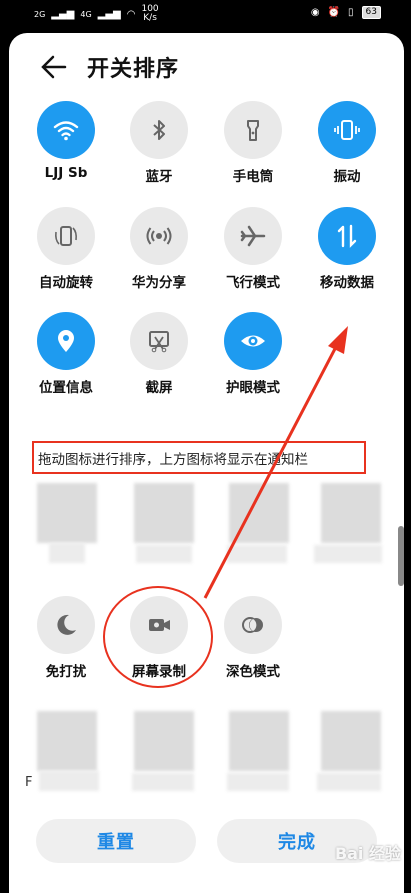  What do you see at coordinates (63, 14) in the screenshot?
I see `signal-icon: ▂▄▆` at bounding box center [63, 14].